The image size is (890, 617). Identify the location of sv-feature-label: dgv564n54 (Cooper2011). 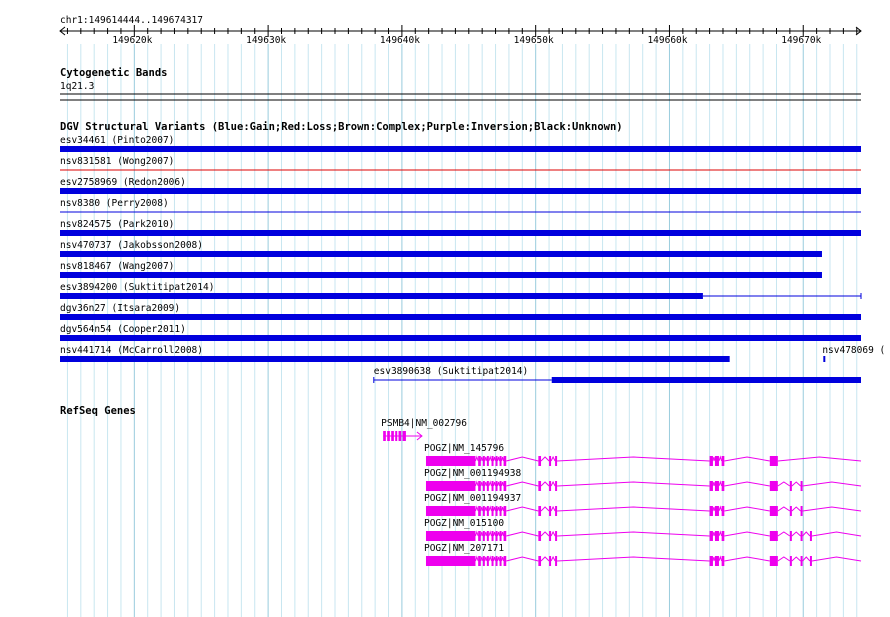
(123, 329).